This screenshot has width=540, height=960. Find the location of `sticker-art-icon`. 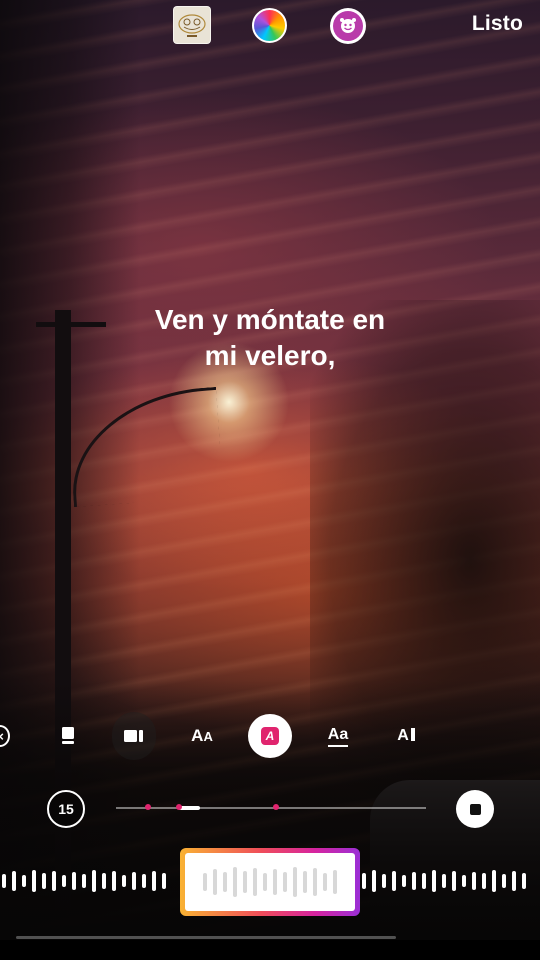

sticker-art-icon is located at coordinates (192, 25).